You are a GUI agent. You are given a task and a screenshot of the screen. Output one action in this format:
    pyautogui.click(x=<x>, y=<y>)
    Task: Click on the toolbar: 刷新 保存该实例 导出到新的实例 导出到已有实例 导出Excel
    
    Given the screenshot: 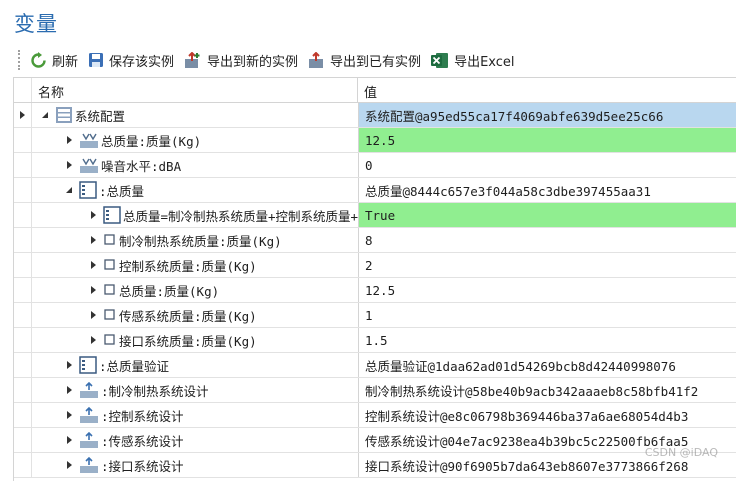 What is the action you would take?
    pyautogui.click(x=368, y=60)
    